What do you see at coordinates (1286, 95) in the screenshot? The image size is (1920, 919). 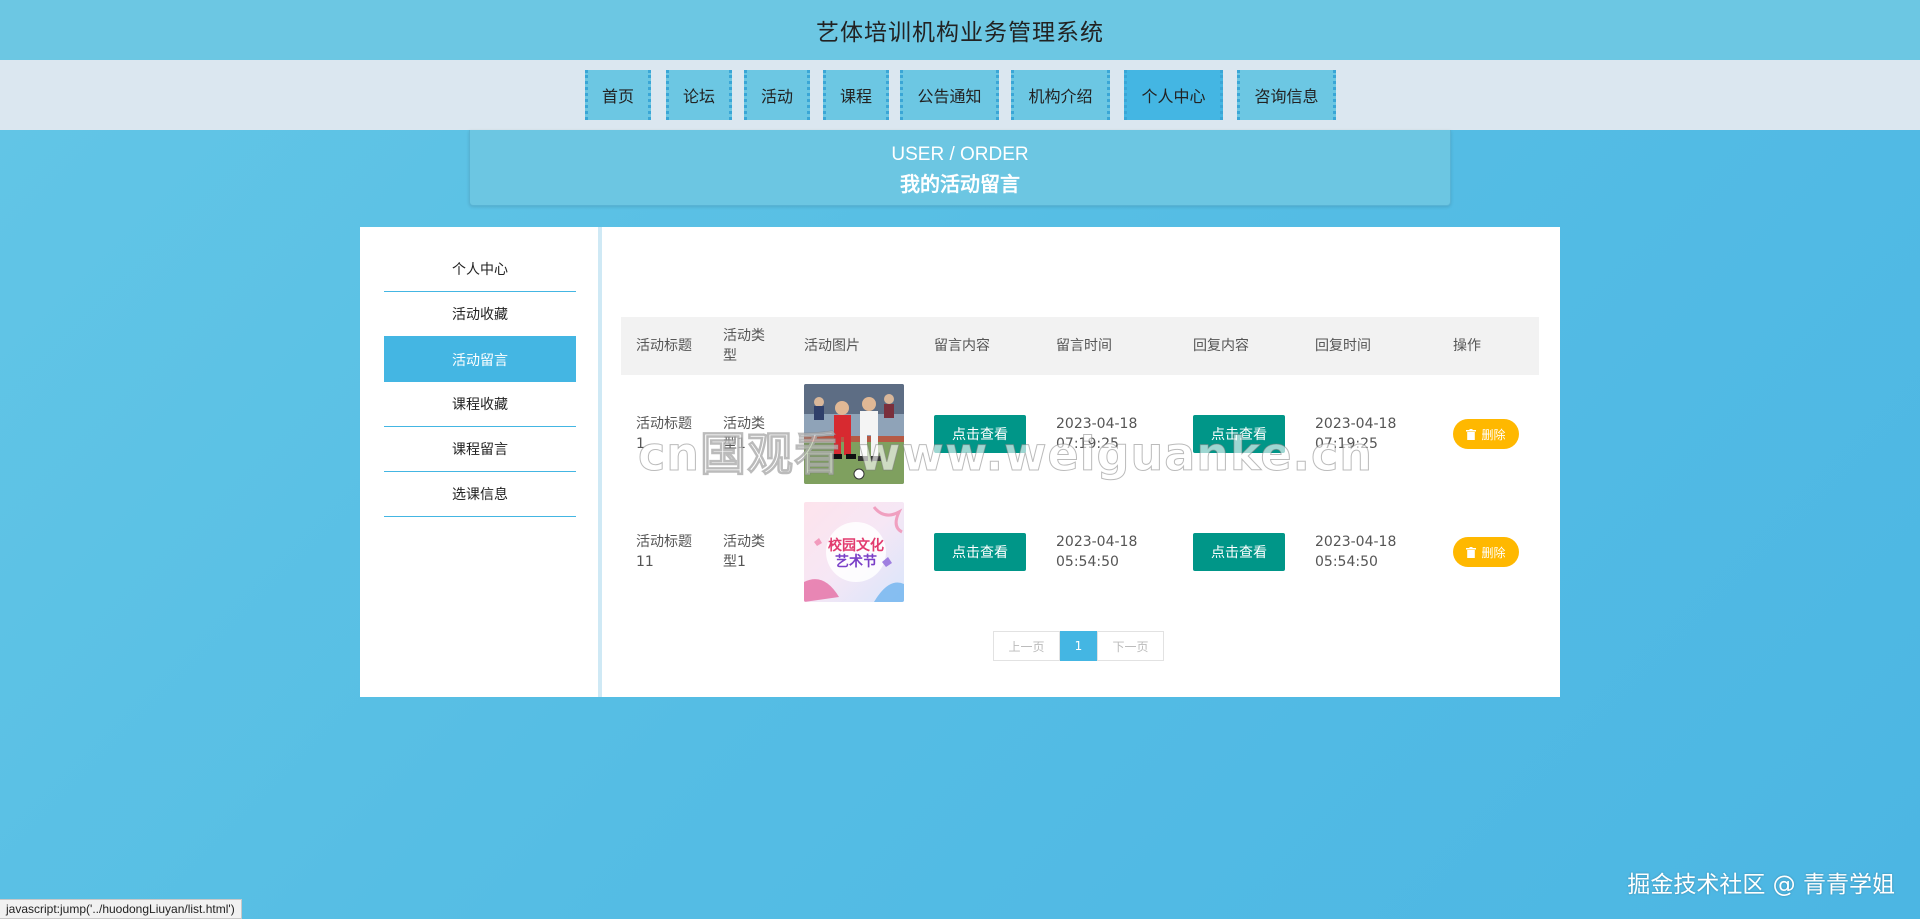 I see `nav-item-consult: 咨询信息` at bounding box center [1286, 95].